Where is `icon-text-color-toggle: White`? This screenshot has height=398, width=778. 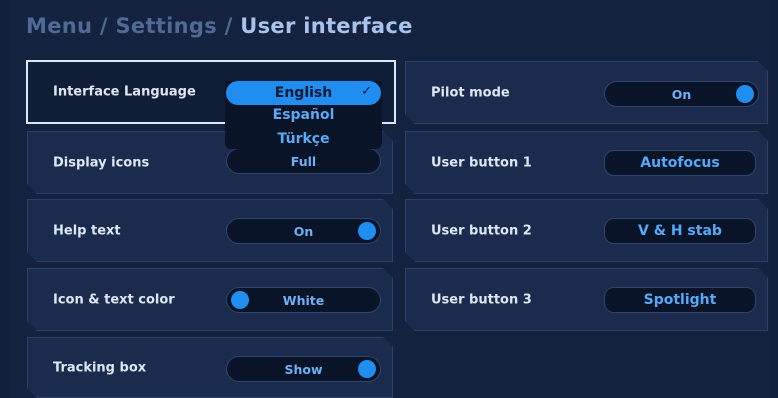
icon-text-color-toggle: White is located at coordinates (303, 300).